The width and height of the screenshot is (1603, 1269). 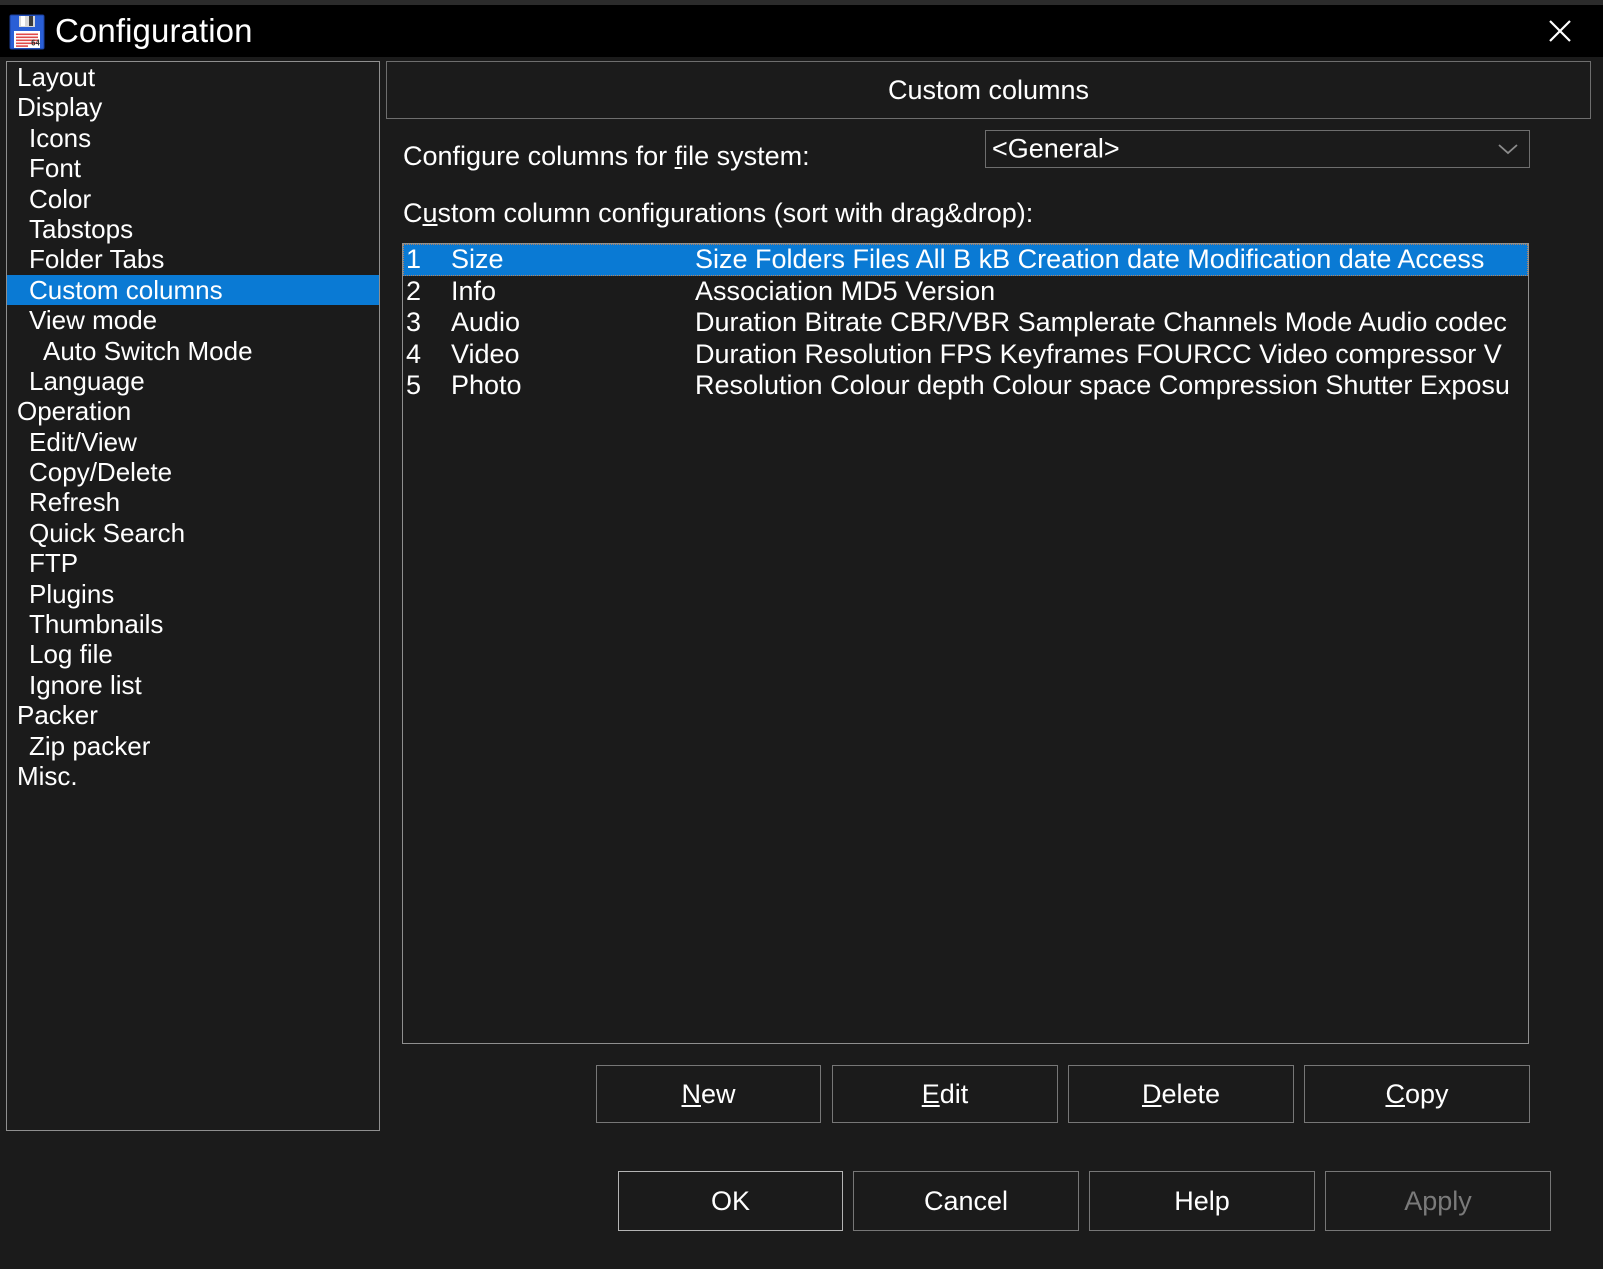 What do you see at coordinates (87, 380) in the screenshot?
I see `sidebar-item-label: Language` at bounding box center [87, 380].